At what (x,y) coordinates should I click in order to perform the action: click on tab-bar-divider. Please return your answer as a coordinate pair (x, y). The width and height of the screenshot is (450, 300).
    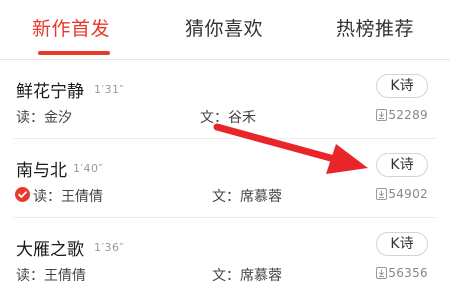
    Looking at the image, I should click on (225, 59).